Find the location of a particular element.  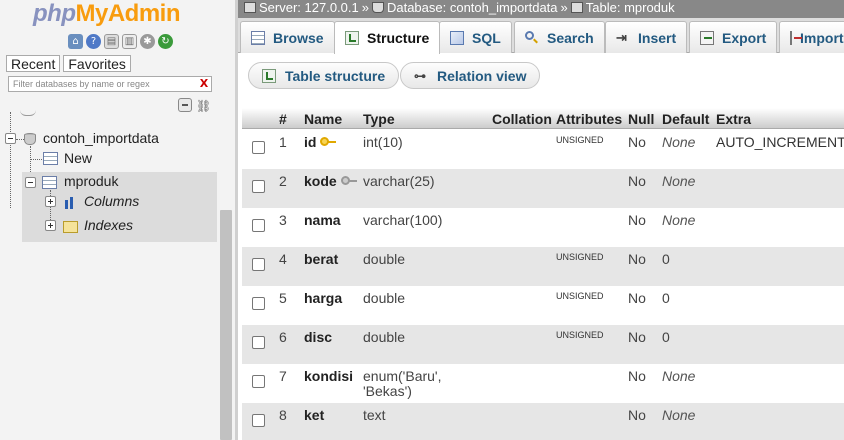

tab-insert: ⇥ Insert is located at coordinates (646, 37).